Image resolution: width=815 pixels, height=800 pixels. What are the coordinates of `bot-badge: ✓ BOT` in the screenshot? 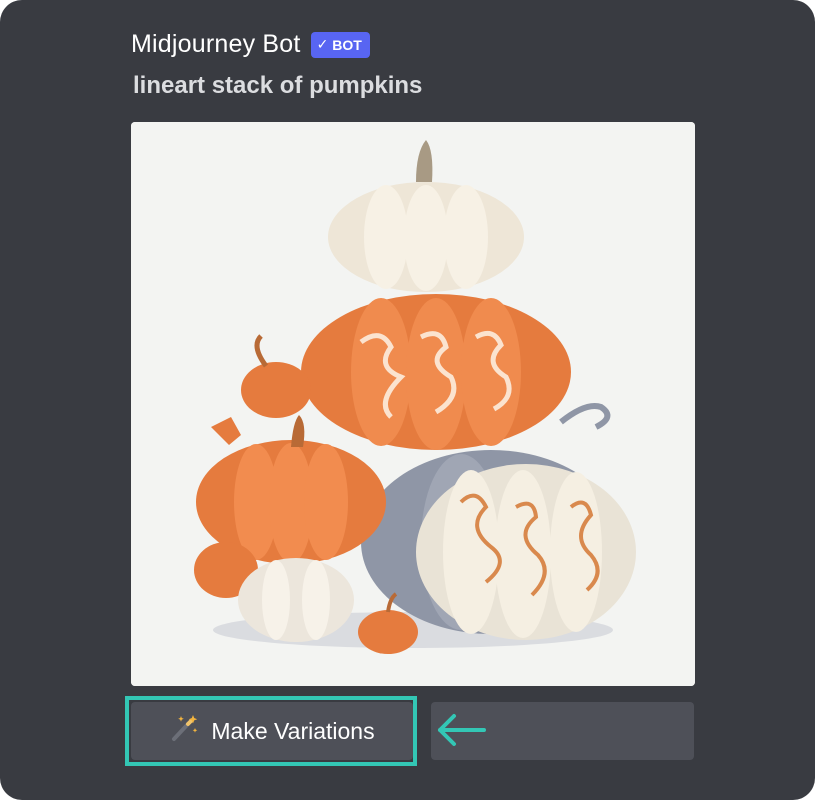 It's located at (340, 44).